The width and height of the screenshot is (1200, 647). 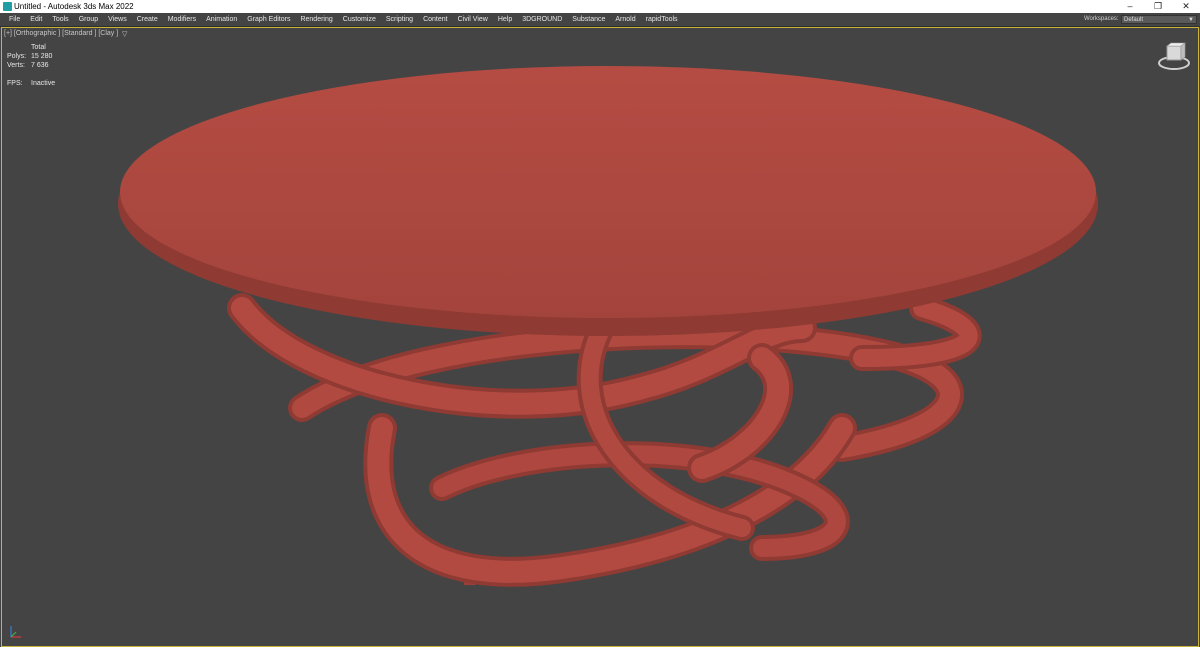 I want to click on minimize-button: –, so click(x=1130, y=6).